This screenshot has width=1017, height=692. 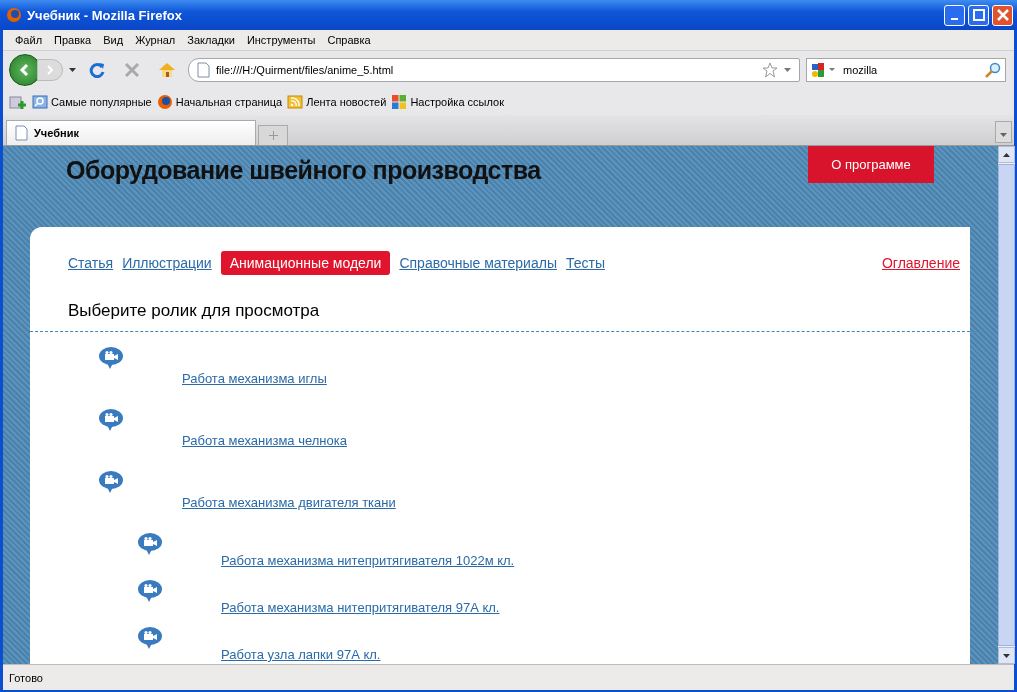 What do you see at coordinates (264, 440) in the screenshot?
I see `video-link: Работа механизма челнока` at bounding box center [264, 440].